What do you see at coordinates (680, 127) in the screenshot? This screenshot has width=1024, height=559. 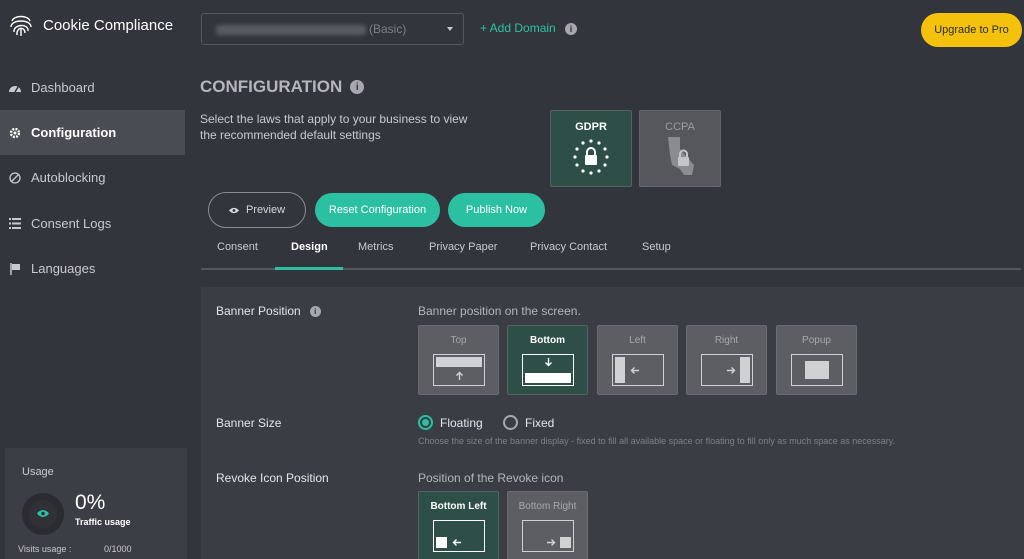 I see `law-label: CCPA` at bounding box center [680, 127].